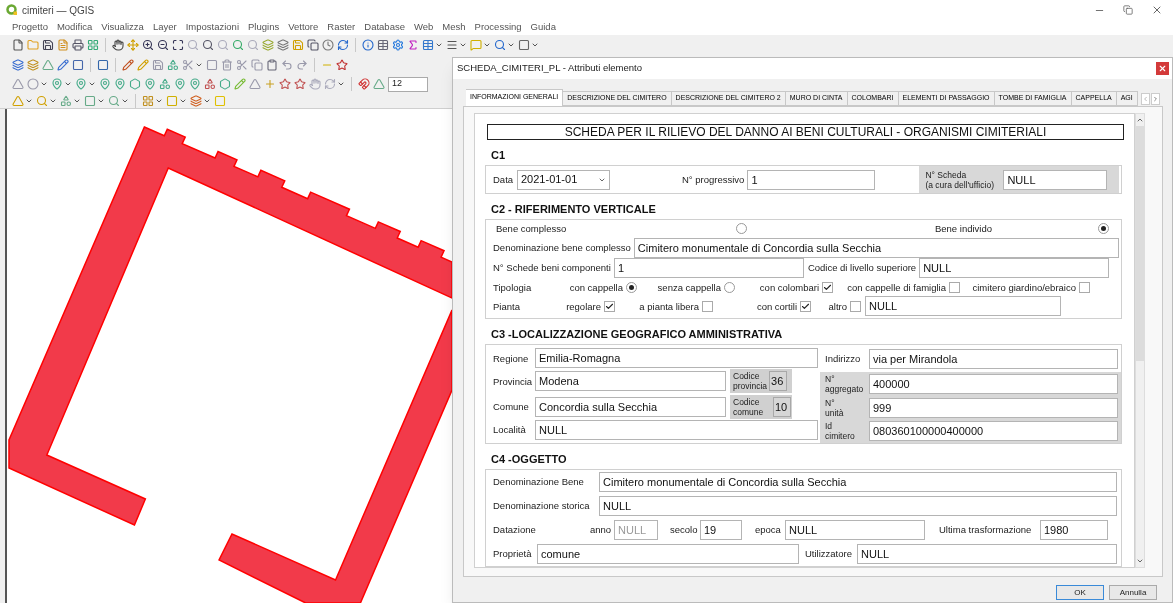 The image size is (1173, 603). I want to click on menu-item: Database, so click(384, 27).